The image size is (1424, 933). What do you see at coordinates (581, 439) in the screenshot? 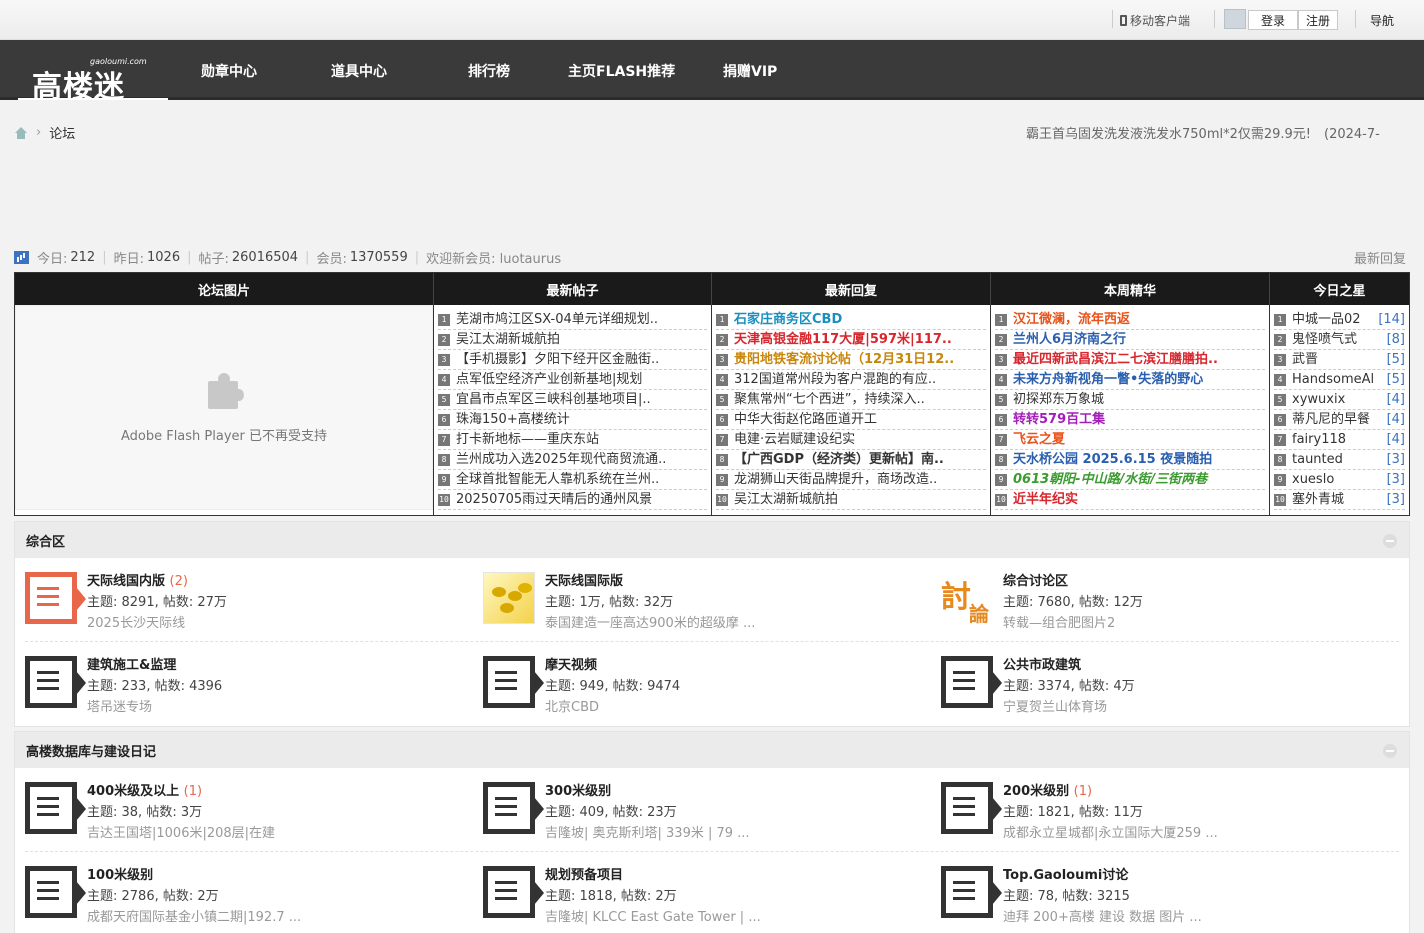
I see `post-title: 打卡新地标——重庆东站` at bounding box center [581, 439].